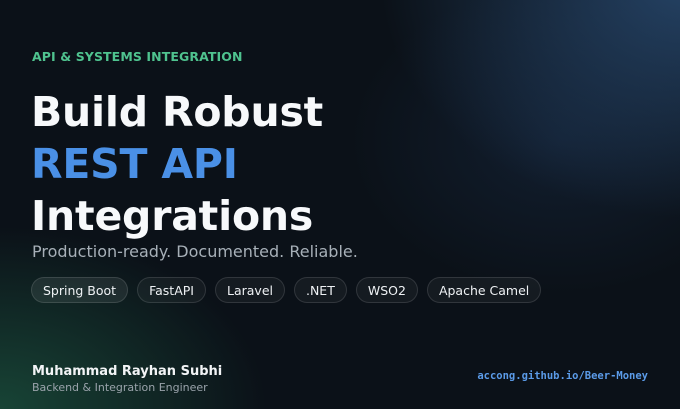 This screenshot has height=409, width=680. I want to click on tag-fastapi: FastAPI, so click(171, 290).